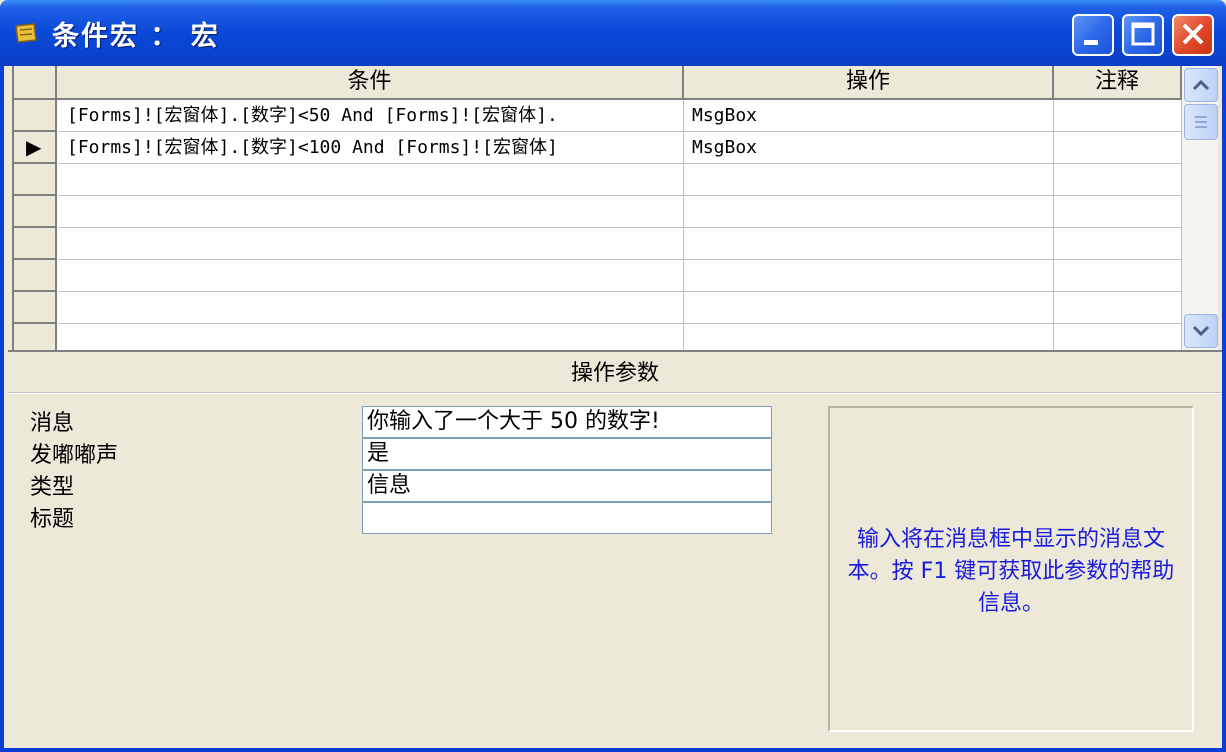 Image resolution: width=1226 pixels, height=752 pixels. I want to click on scroll-up-button, so click(1201, 85).